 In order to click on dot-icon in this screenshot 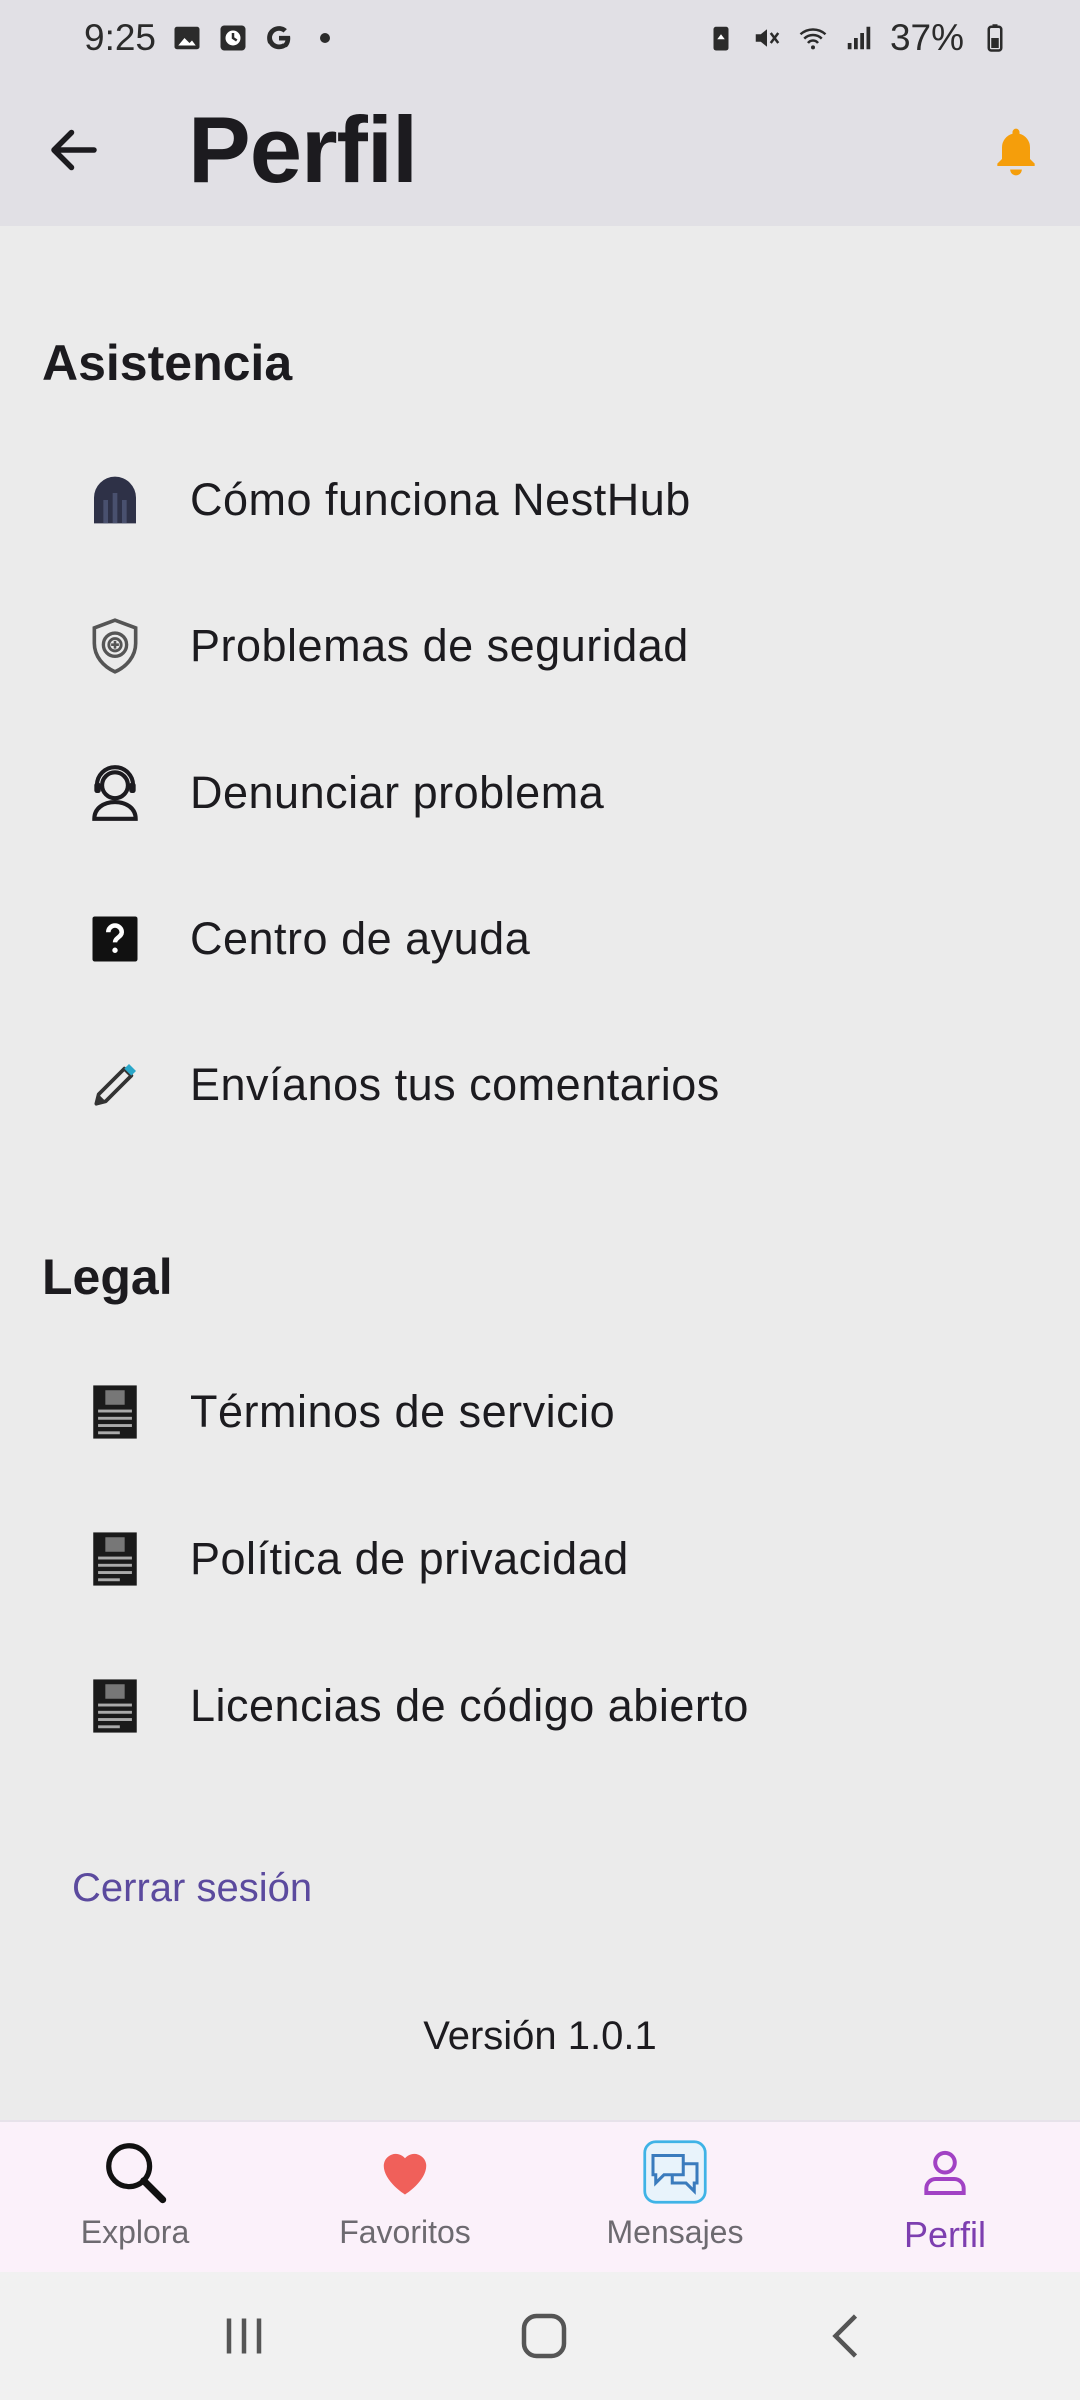, I will do `click(325, 38)`.